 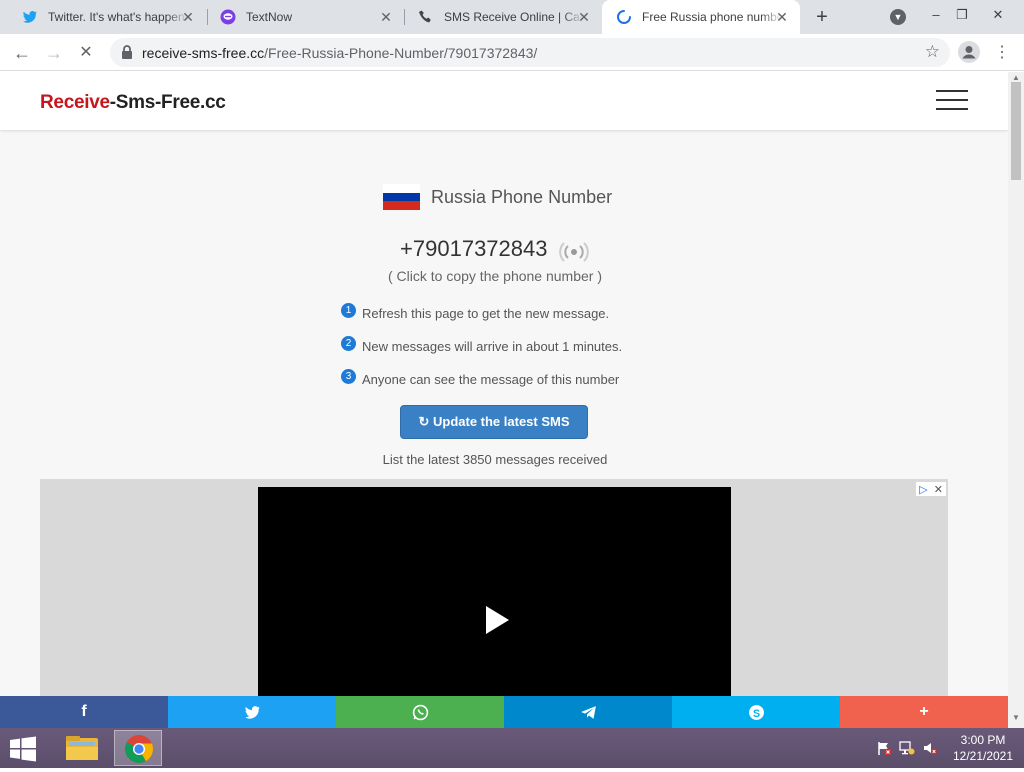 I want to click on tab-twitter: Twitter. It's what's happening ✕, so click(x=107, y=17).